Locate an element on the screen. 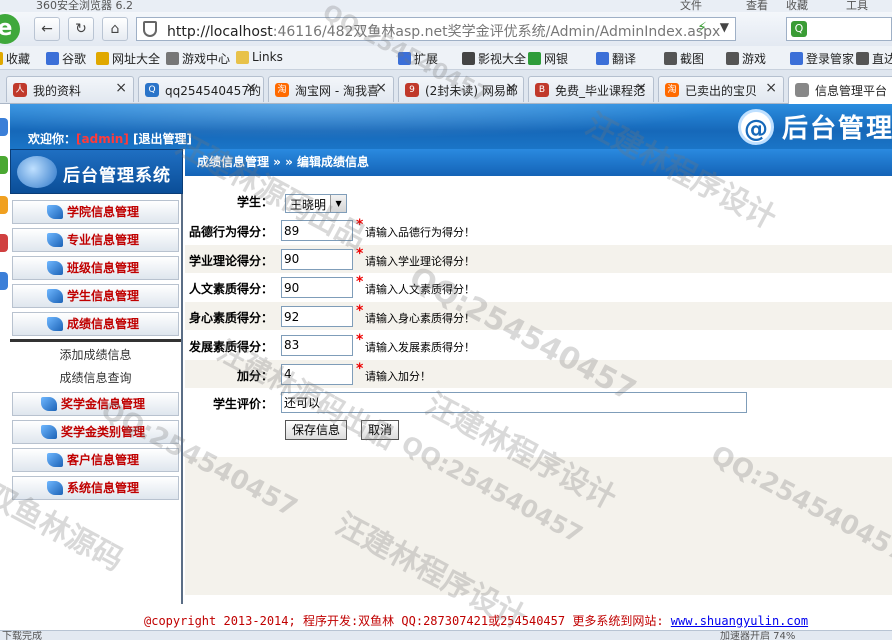 Image resolution: width=892 pixels, height=640 pixels. sidebar-menu-item: 系统信息管理 is located at coordinates (95, 488).